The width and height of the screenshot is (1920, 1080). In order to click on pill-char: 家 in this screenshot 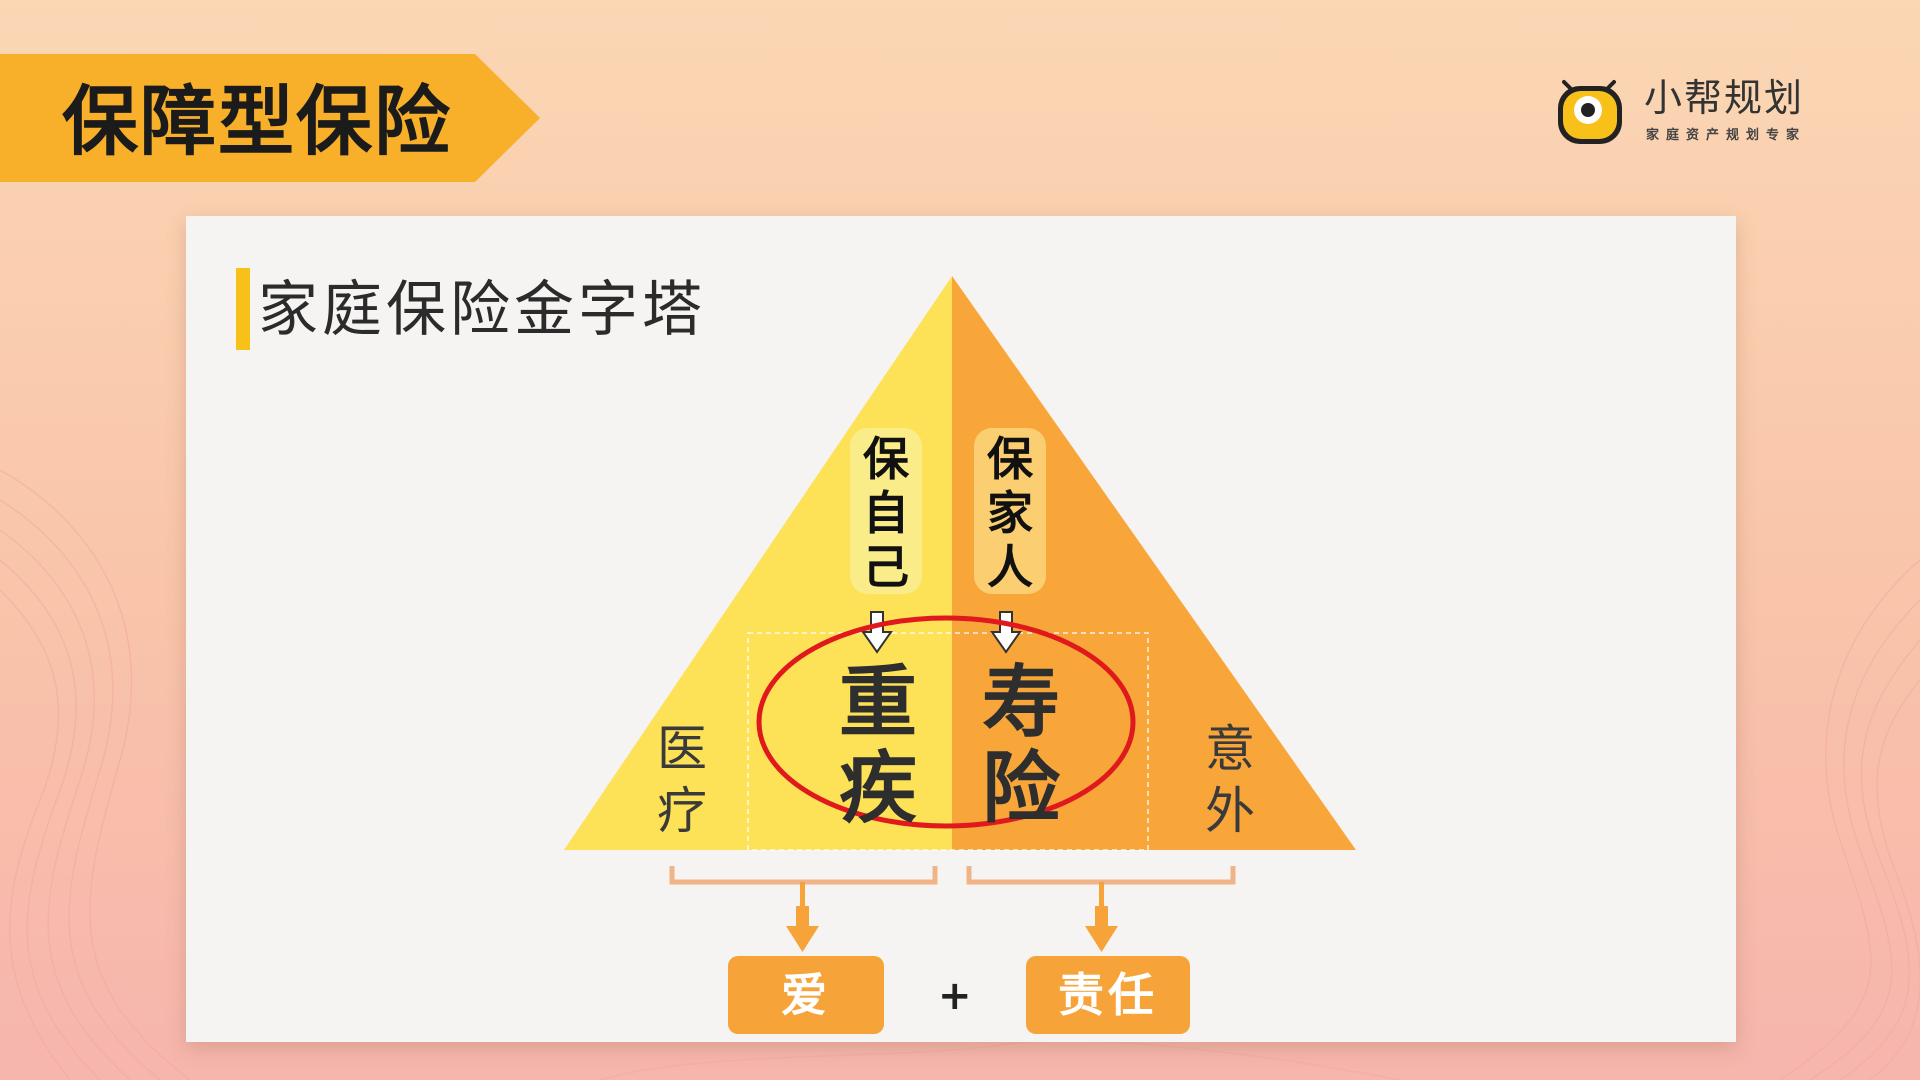, I will do `click(1010, 513)`.